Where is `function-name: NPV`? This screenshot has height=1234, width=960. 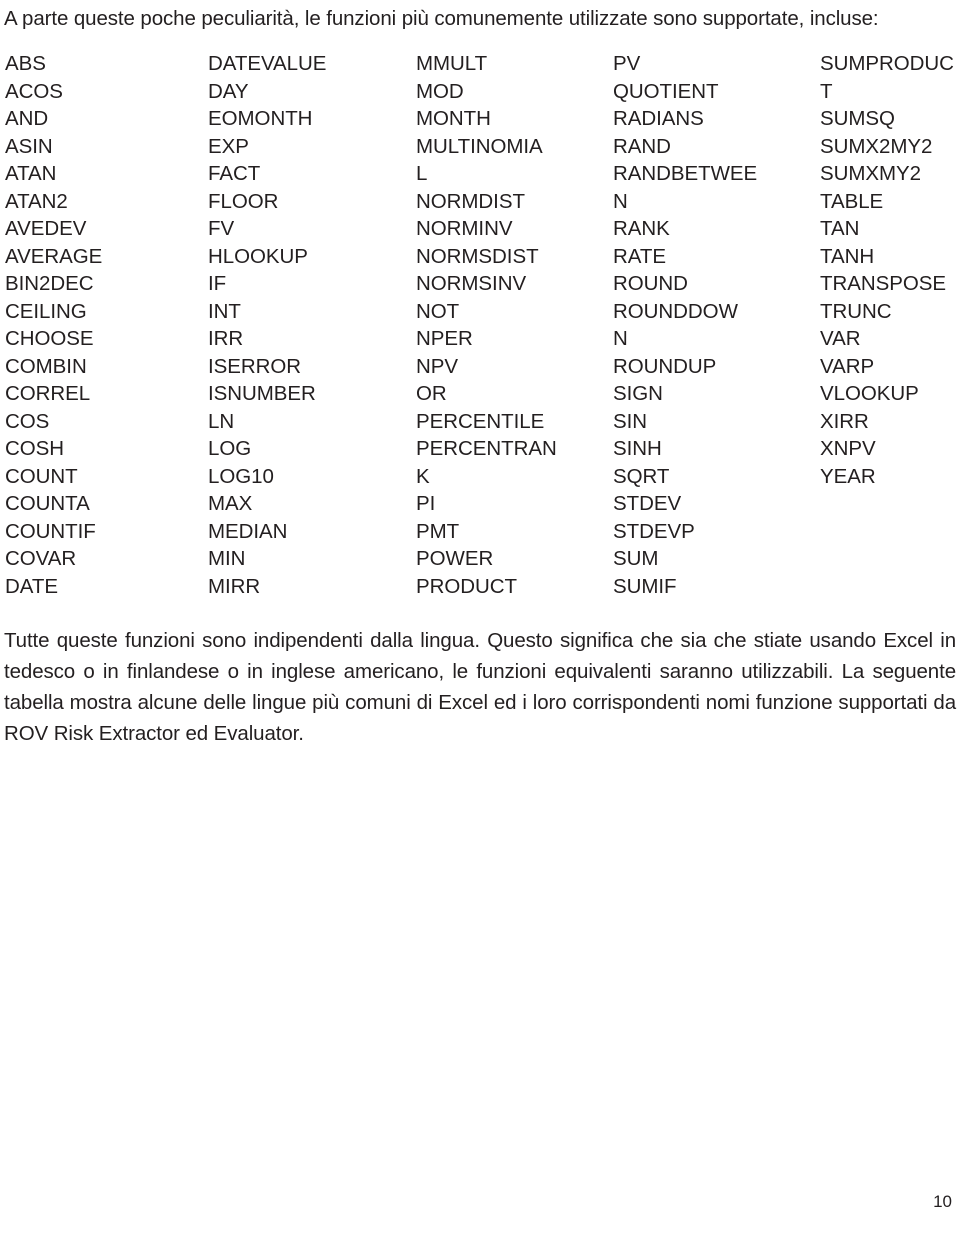
function-name: NPV is located at coordinates (437, 366).